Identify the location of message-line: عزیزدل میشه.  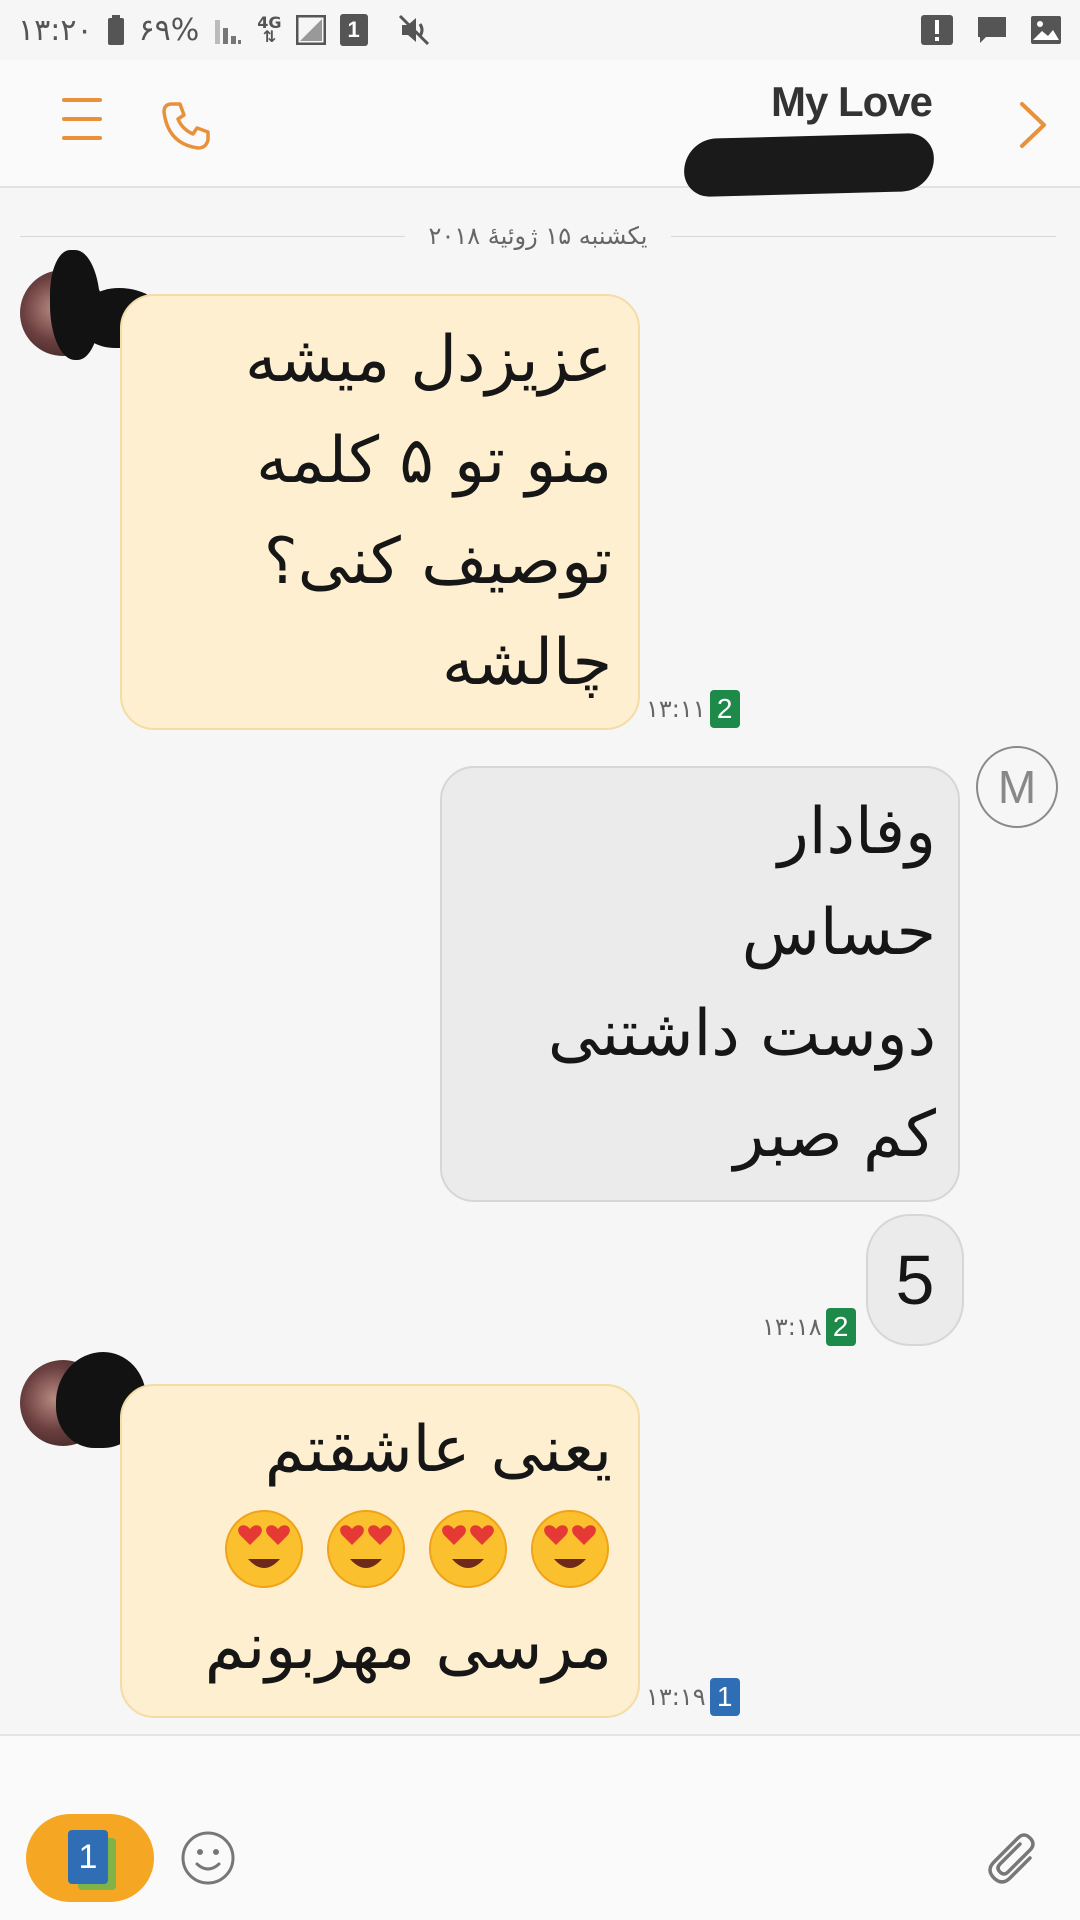
(428, 360).